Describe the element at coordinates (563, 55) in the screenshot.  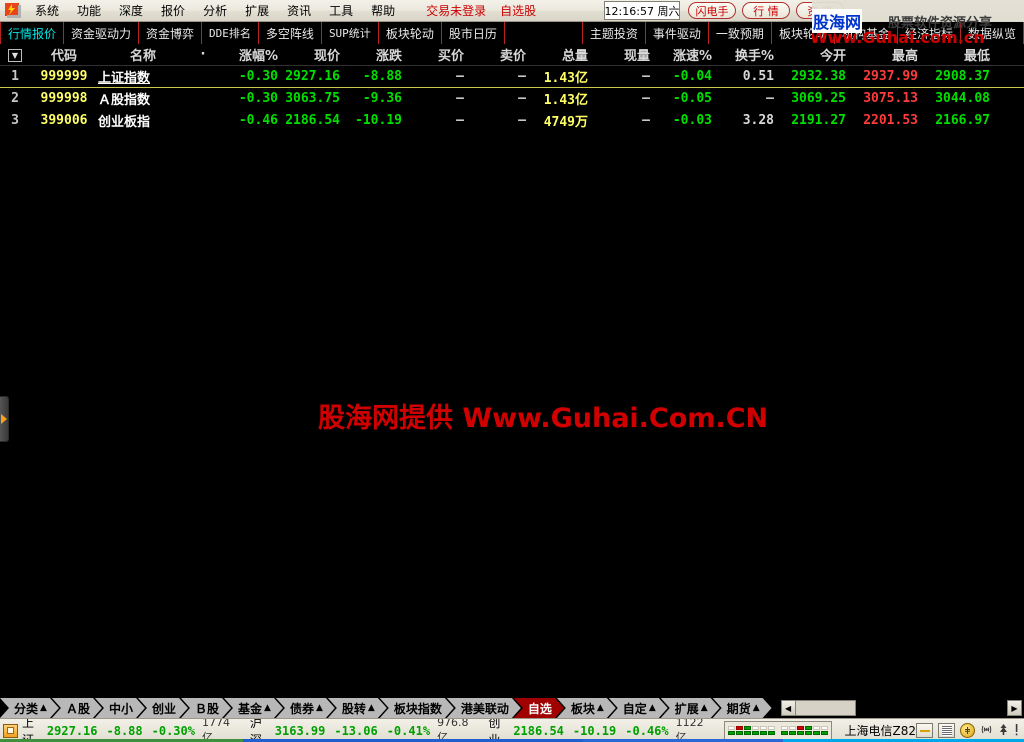
I see `col-header-volume: 总量` at that location.